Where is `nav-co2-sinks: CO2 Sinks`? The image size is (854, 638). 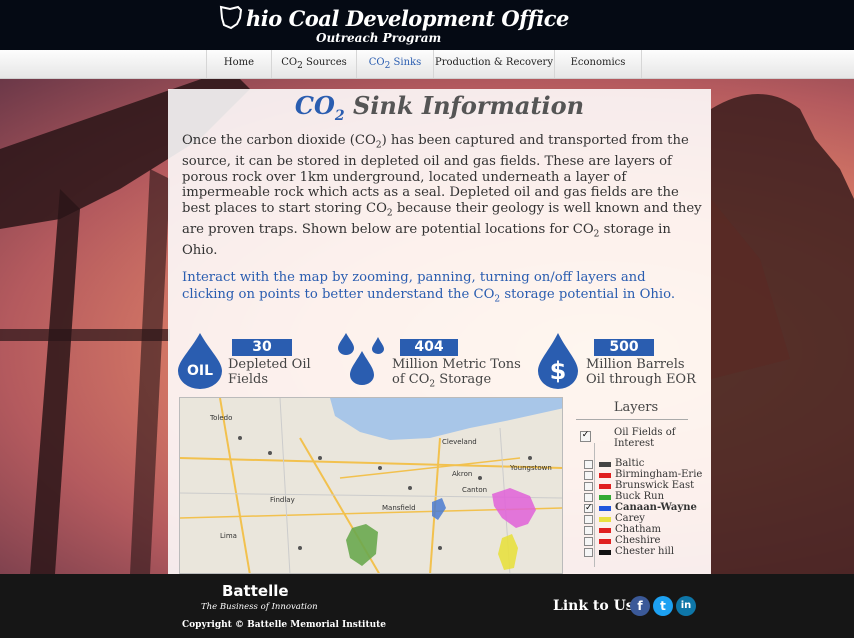
nav-co2-sinks: CO2 Sinks is located at coordinates (394, 64).